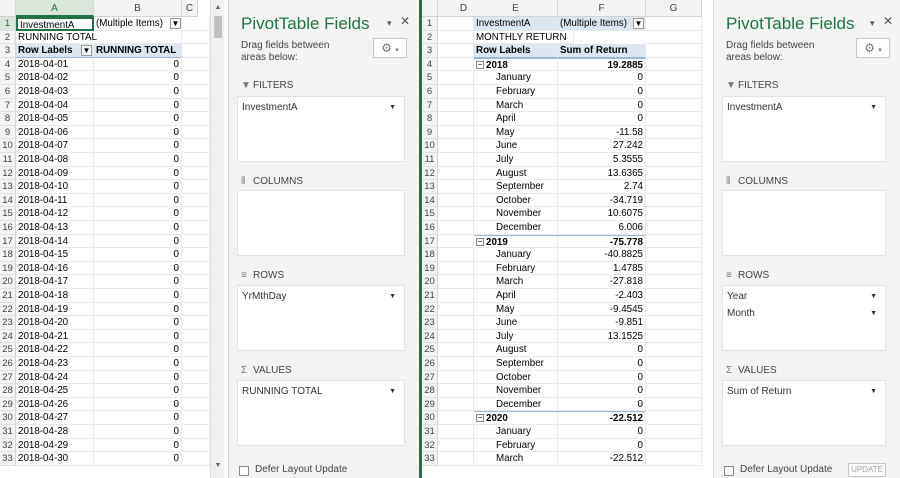 The image size is (900, 478). I want to click on column-header-f: F, so click(602, 8).